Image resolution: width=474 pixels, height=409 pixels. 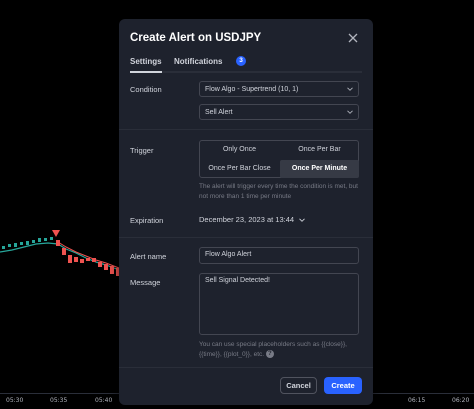 I want to click on trigger-once-per-minute: Once Per Minute, so click(x=319, y=169).